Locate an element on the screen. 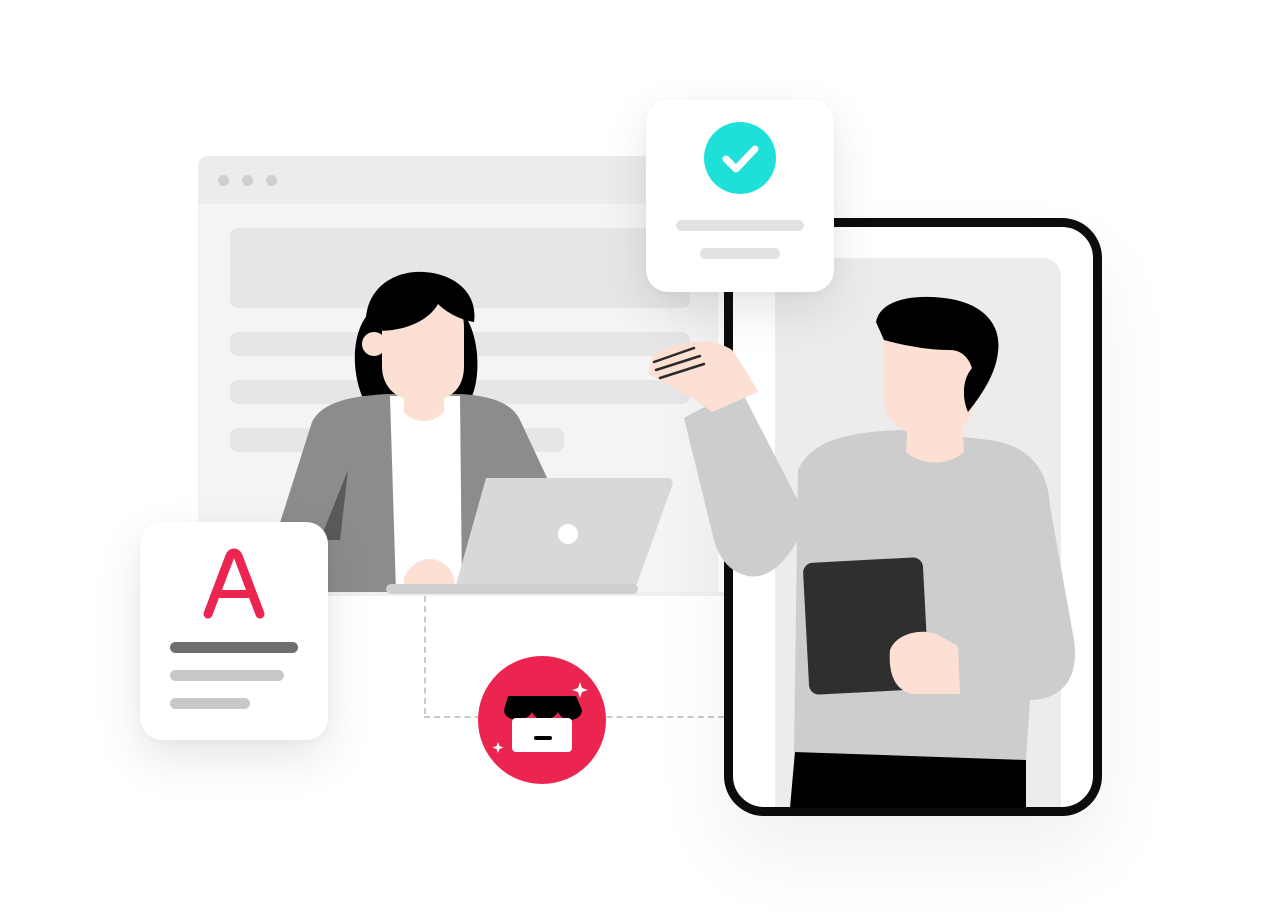 This screenshot has width=1280, height=920. storefront-icon is located at coordinates (540, 717).